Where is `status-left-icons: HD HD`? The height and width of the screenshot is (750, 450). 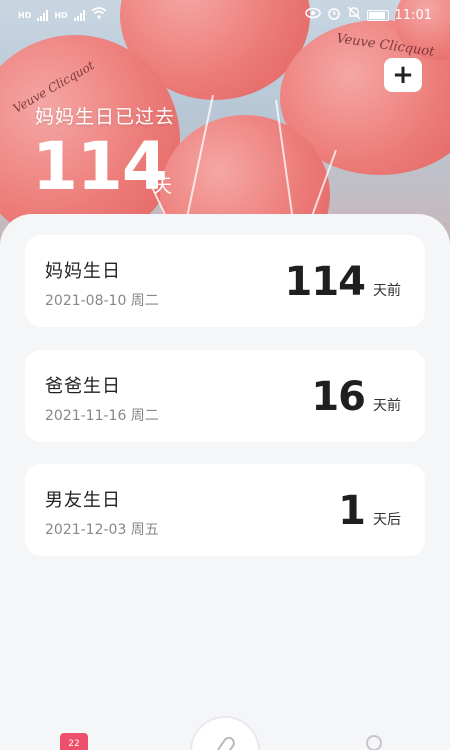
status-left-icons: HD HD is located at coordinates (62, 15).